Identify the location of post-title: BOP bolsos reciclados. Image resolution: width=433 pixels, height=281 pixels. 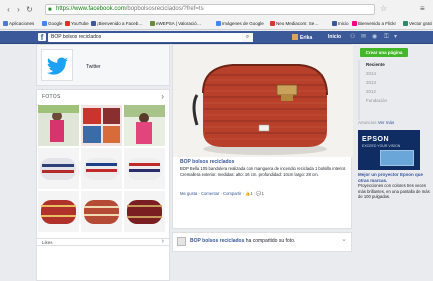
(207, 162).